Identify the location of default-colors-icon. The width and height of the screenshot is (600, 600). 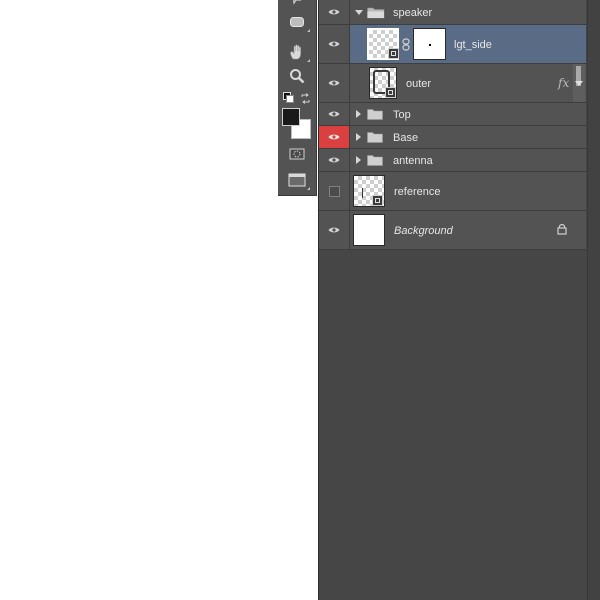
(288, 97).